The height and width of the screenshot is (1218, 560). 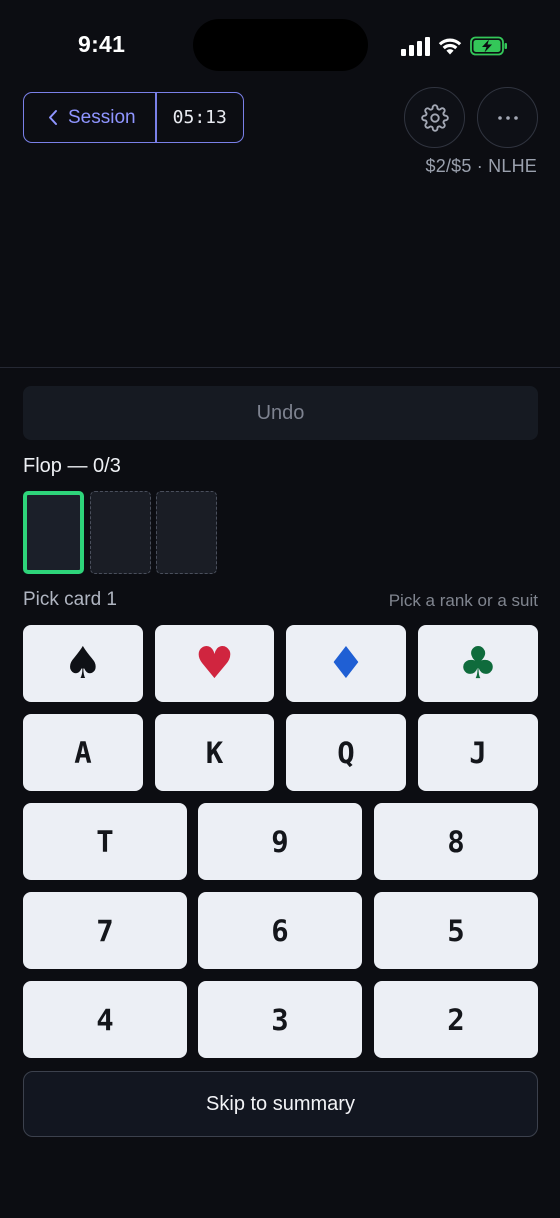 What do you see at coordinates (105, 930) in the screenshot?
I see `rank-button-7: 7` at bounding box center [105, 930].